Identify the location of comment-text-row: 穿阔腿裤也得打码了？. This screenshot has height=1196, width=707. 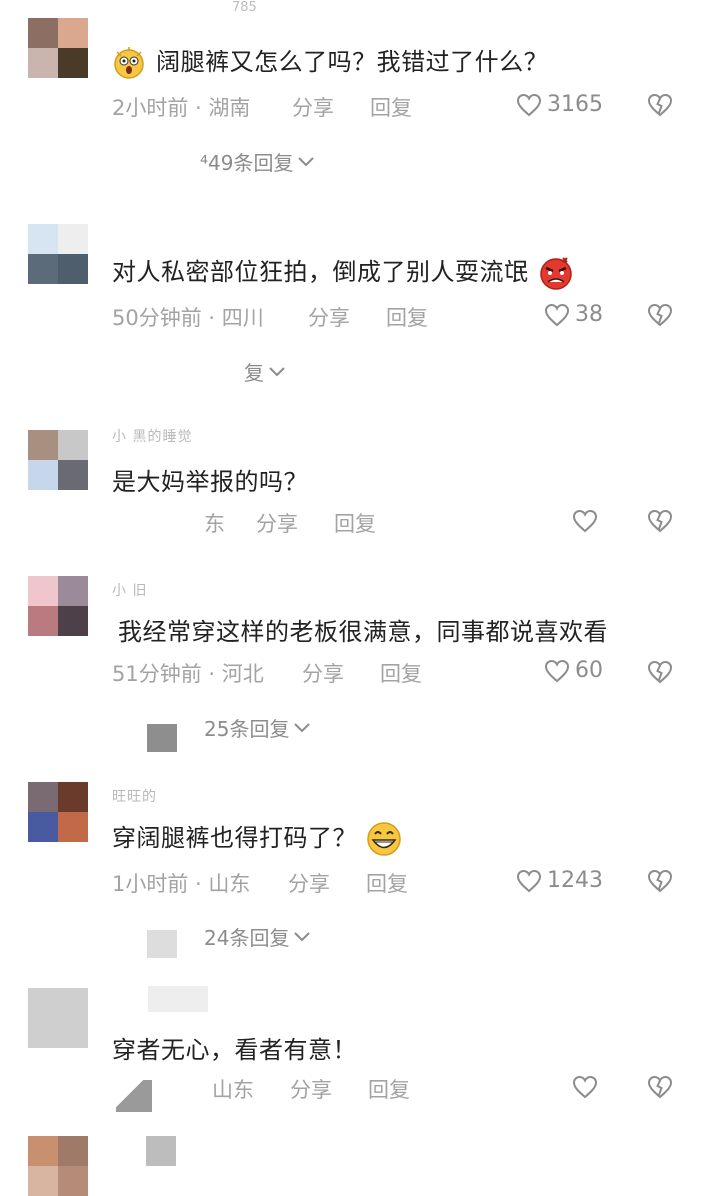
(257, 837).